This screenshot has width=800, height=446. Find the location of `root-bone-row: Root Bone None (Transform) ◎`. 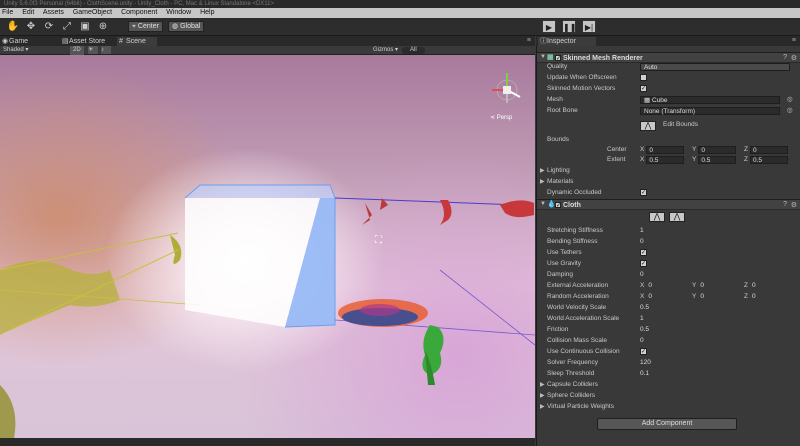

root-bone-row: Root Bone None (Transform) ◎ is located at coordinates (668, 111).